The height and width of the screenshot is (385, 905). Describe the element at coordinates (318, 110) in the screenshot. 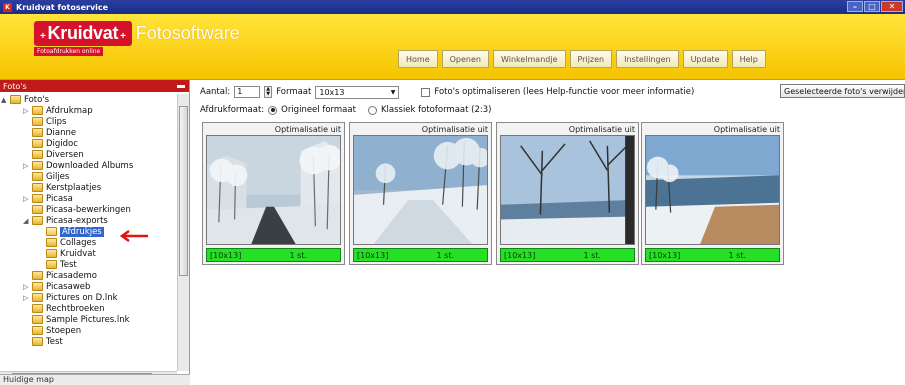

I see `radio-original-label: Origineel formaat` at that location.